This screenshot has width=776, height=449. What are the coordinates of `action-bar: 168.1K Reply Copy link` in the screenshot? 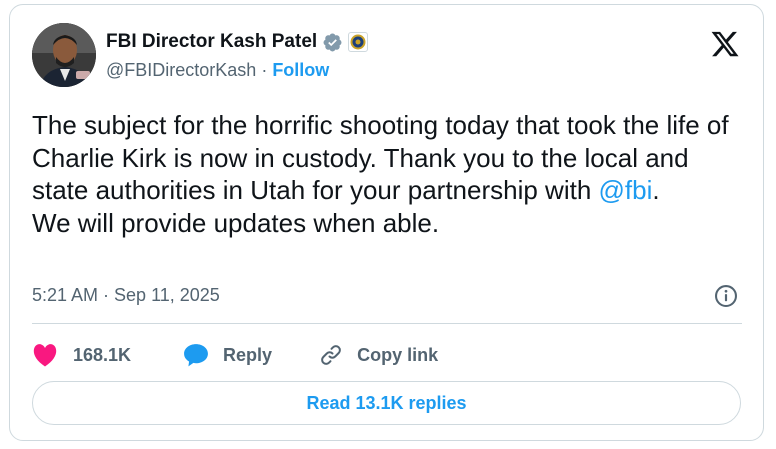 It's located at (235, 355).